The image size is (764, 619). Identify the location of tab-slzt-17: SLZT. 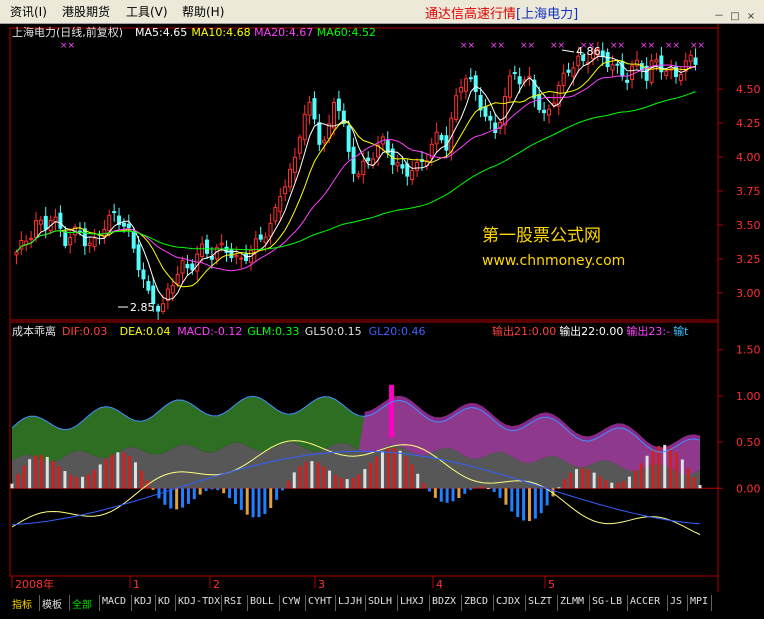
(540, 601).